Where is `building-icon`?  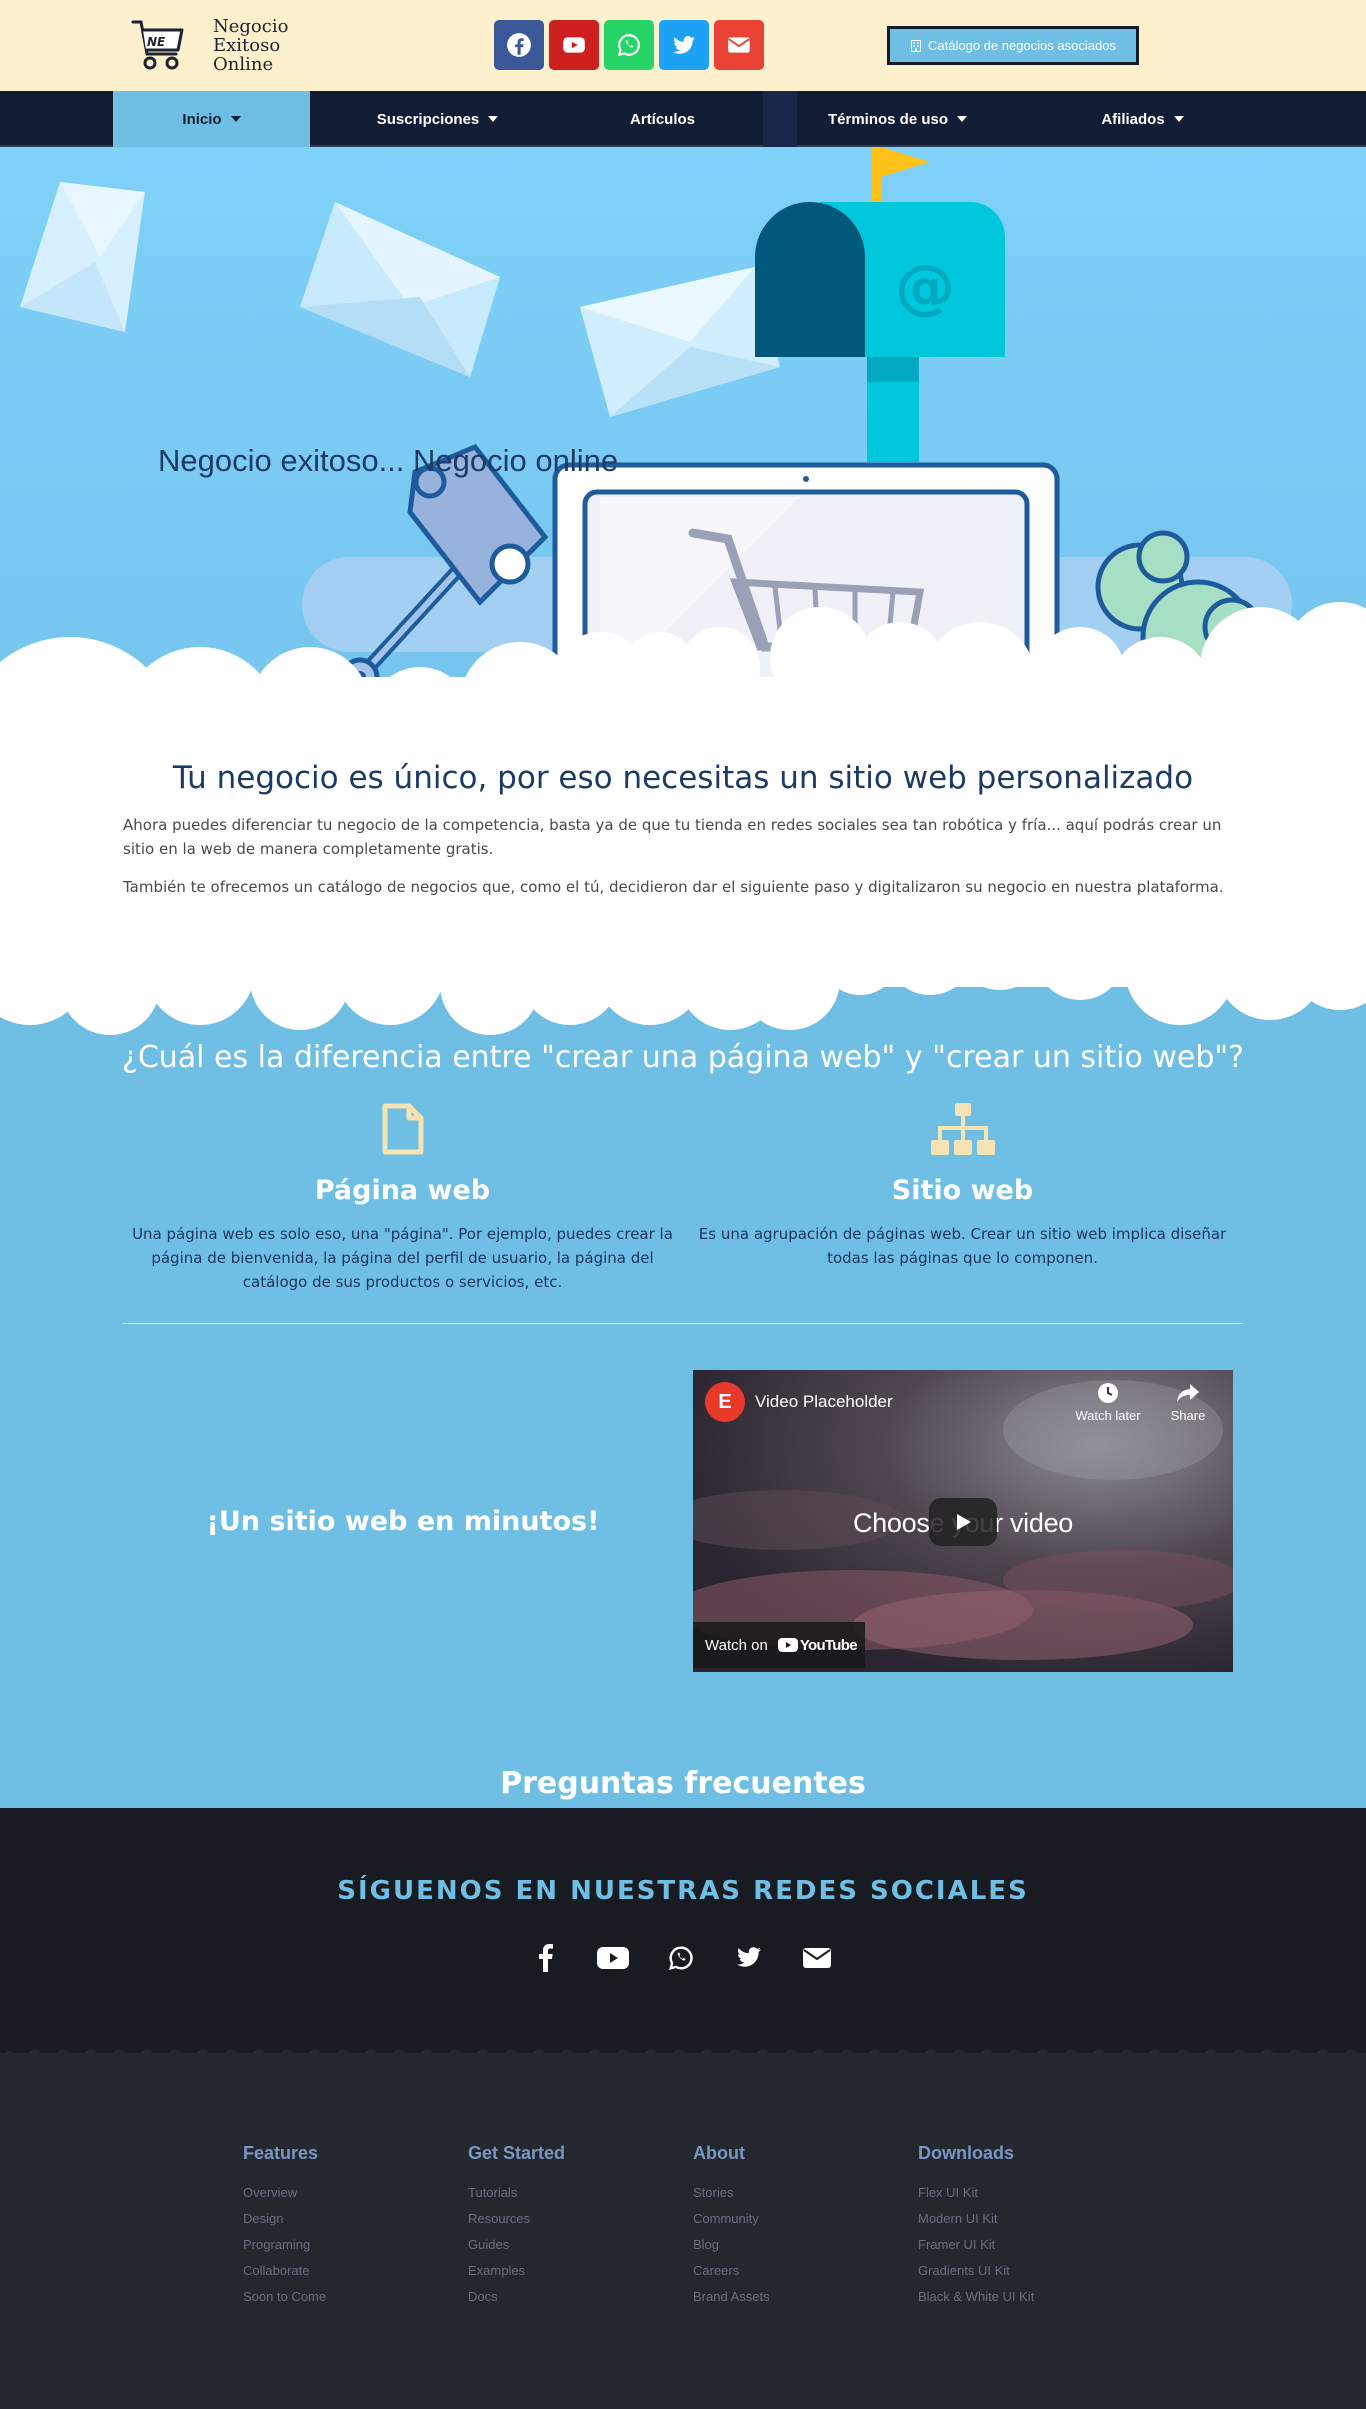 building-icon is located at coordinates (916, 45).